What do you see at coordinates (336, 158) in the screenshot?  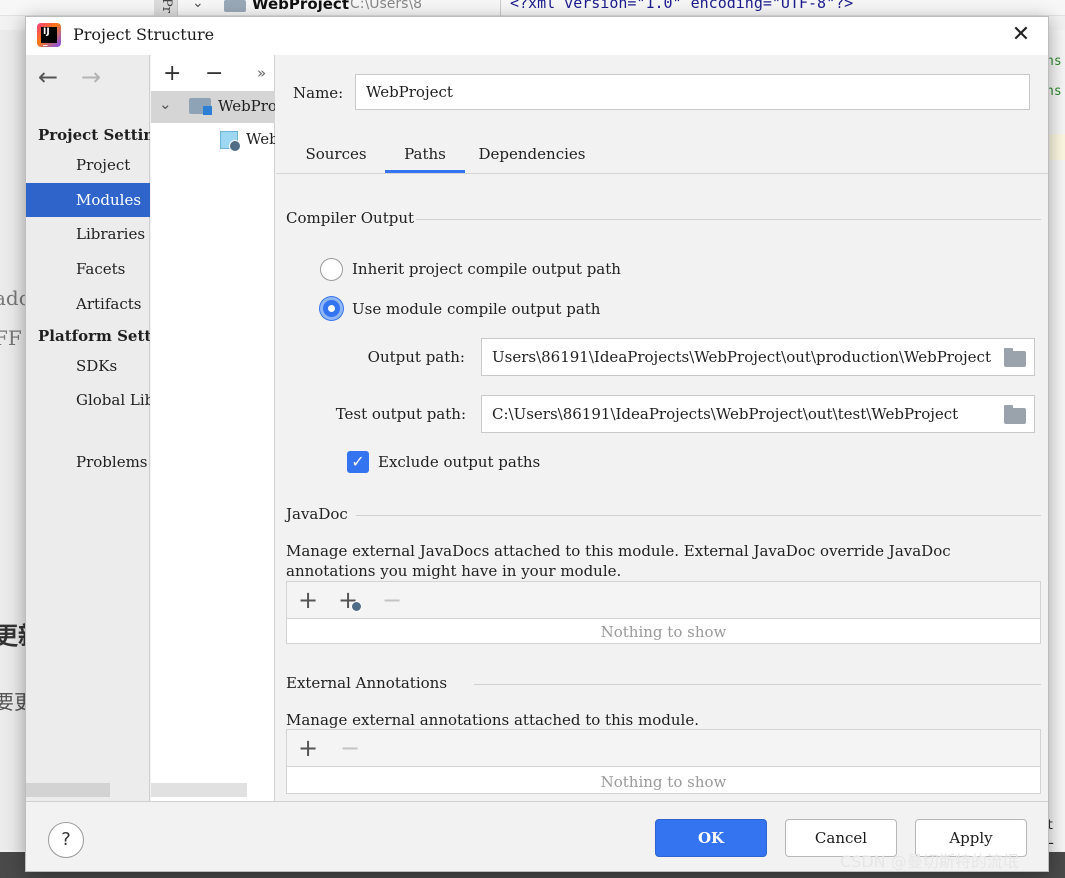 I see `tab-sources: Sources` at bounding box center [336, 158].